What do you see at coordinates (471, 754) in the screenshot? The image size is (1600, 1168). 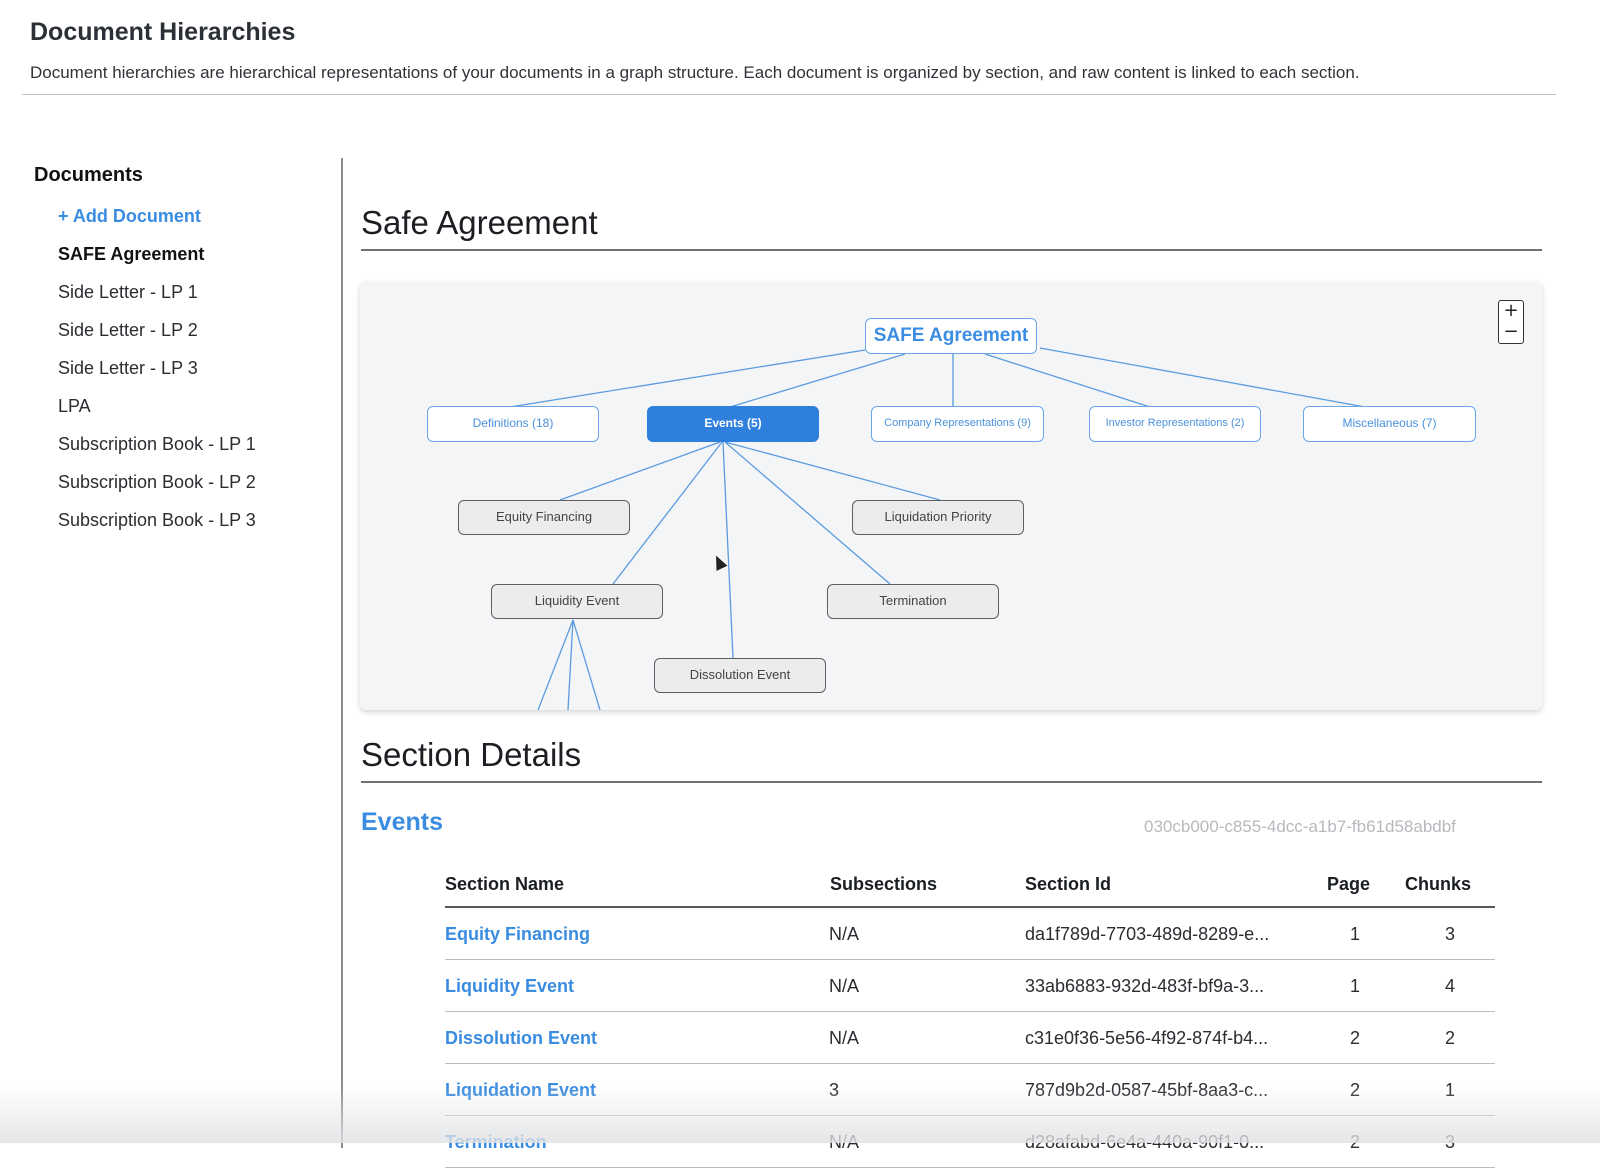 I see `section-details-heading: Section Details` at bounding box center [471, 754].